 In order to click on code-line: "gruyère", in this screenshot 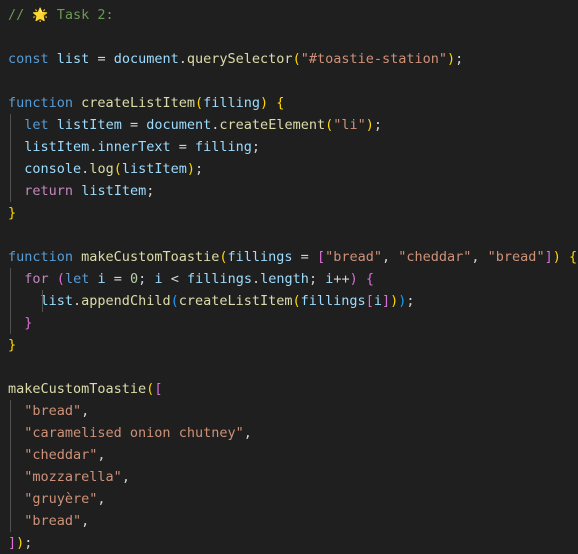, I will do `click(293, 499)`.